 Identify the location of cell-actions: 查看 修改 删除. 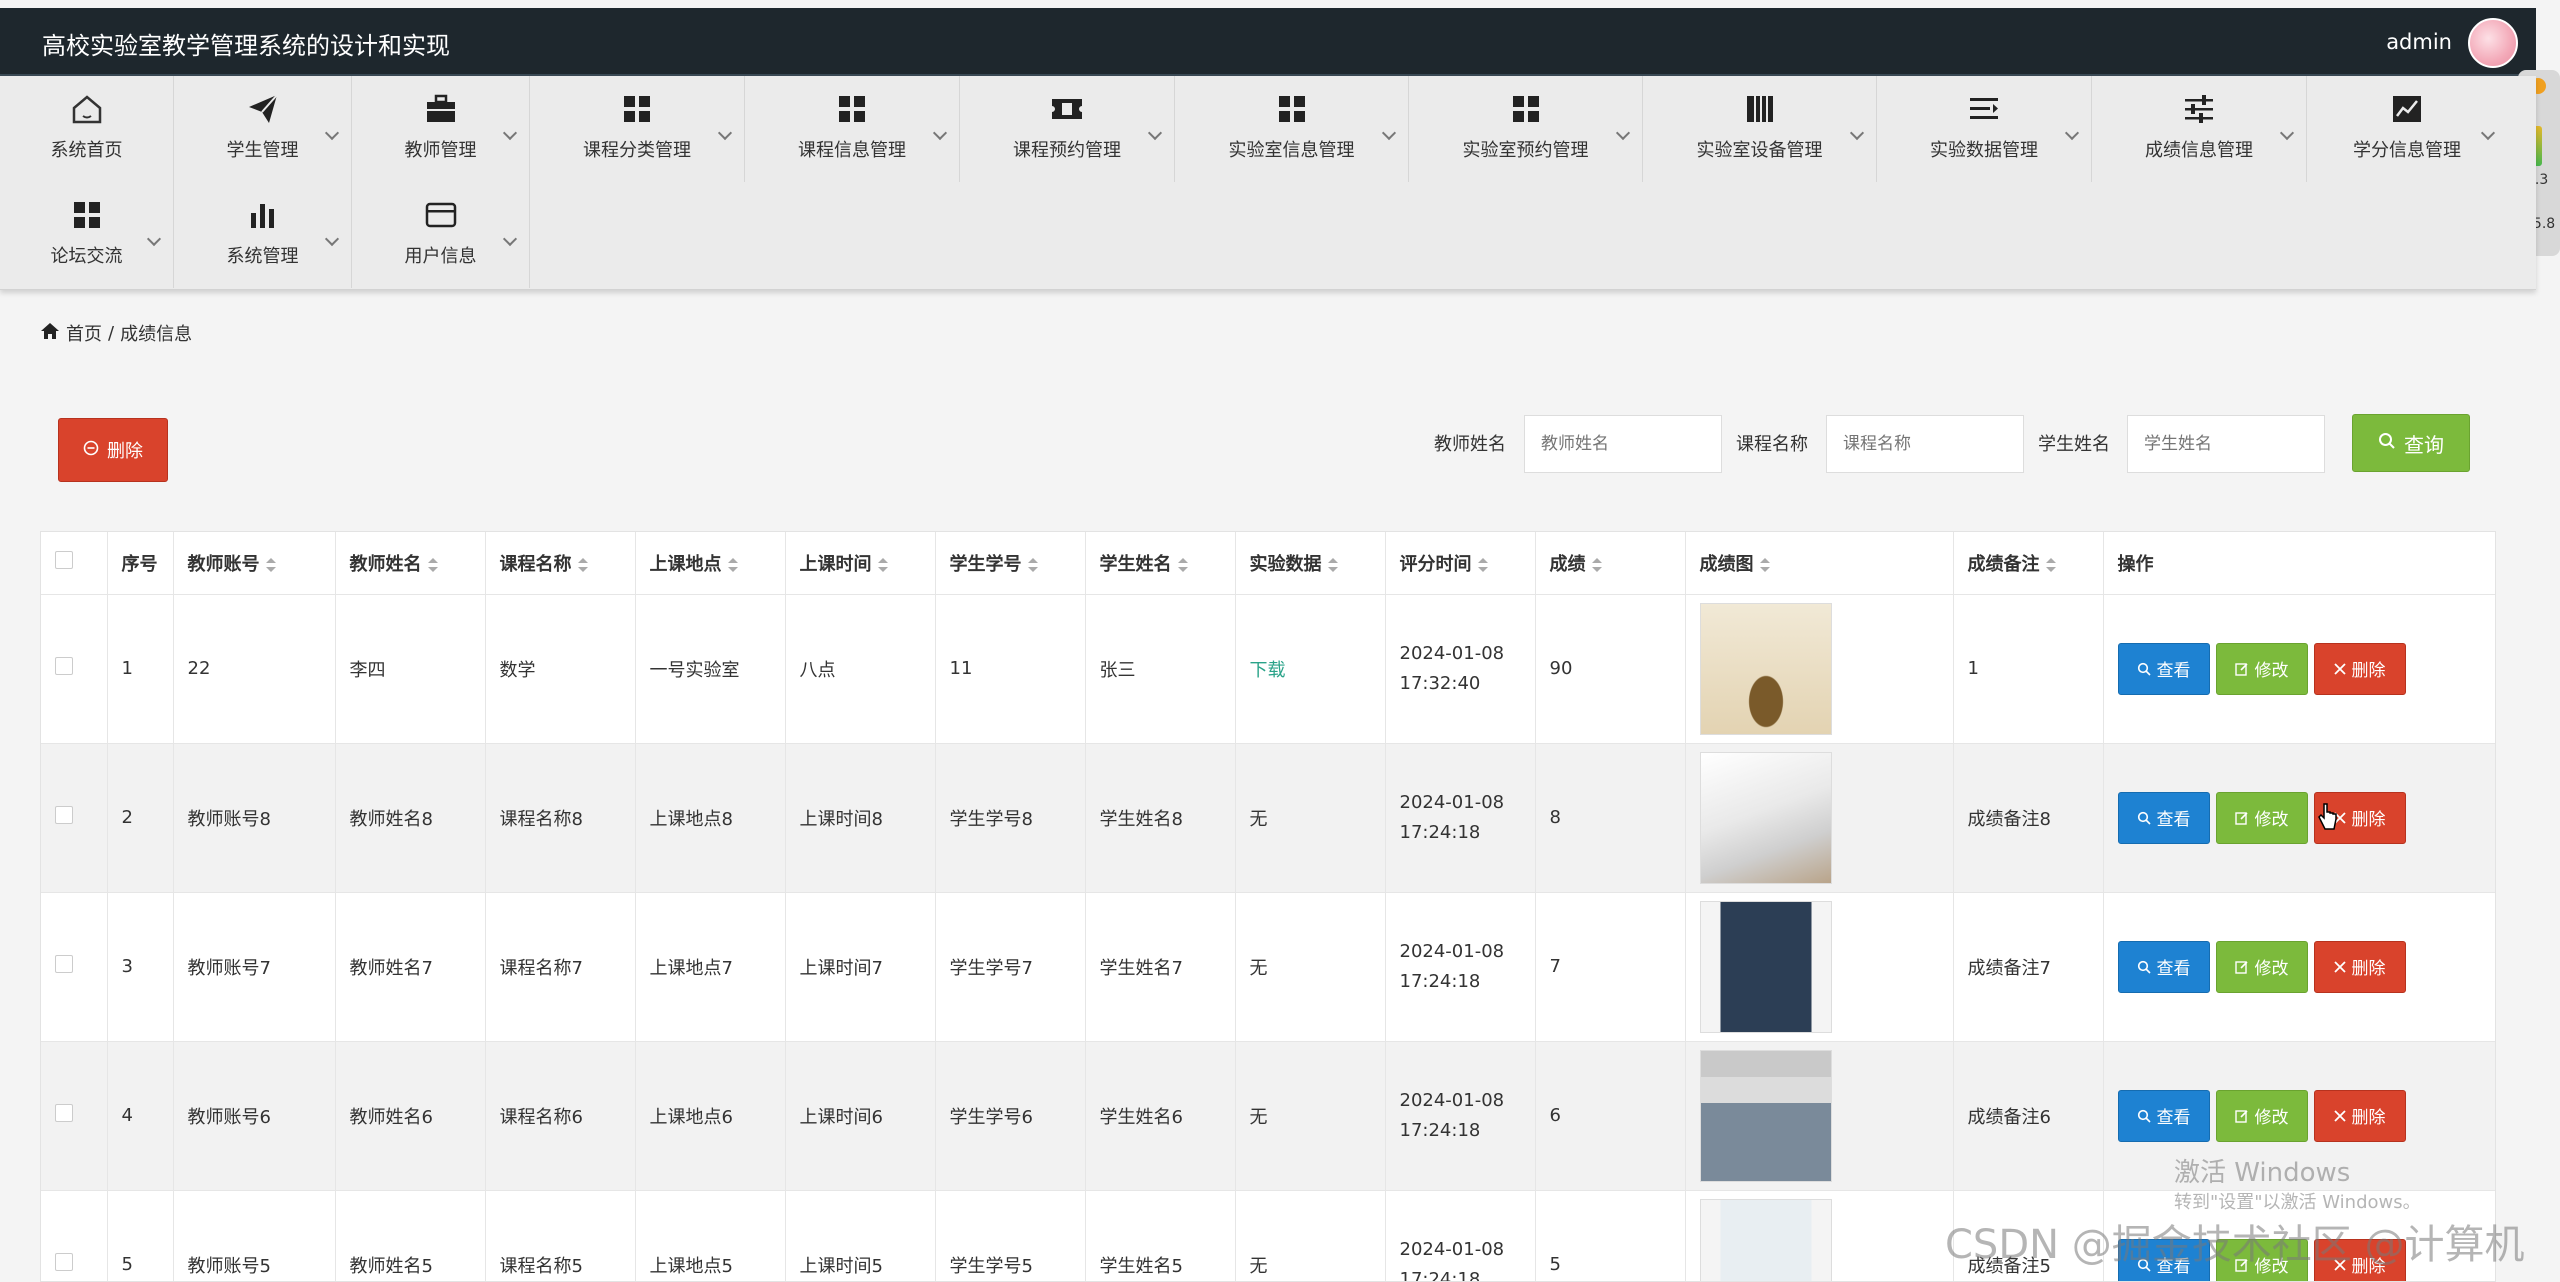
(2299, 967).